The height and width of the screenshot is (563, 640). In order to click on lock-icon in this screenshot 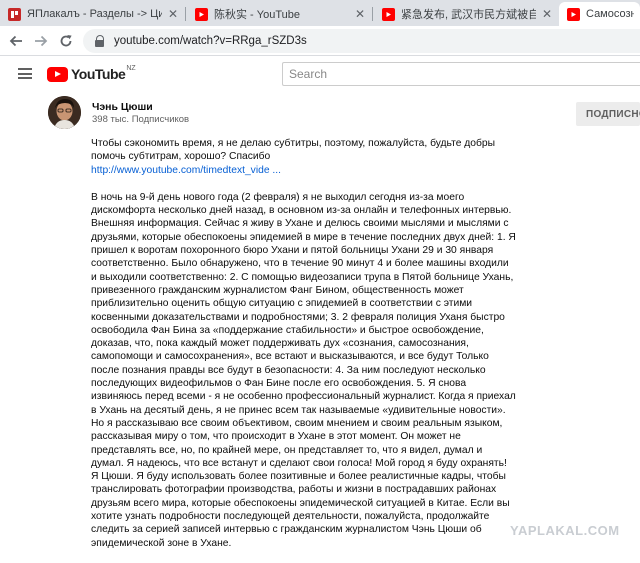, I will do `click(100, 41)`.